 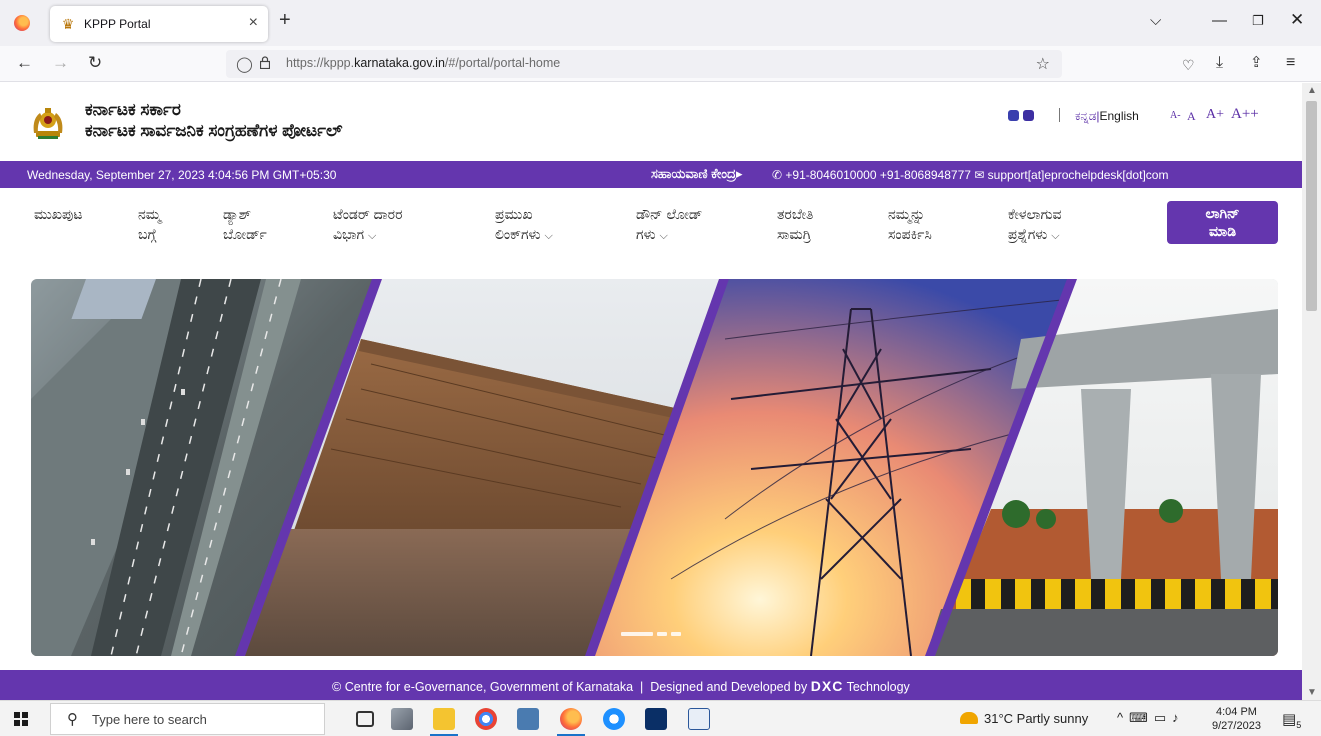 What do you see at coordinates (1118, 116) in the screenshot?
I see `lang-english-link: English` at bounding box center [1118, 116].